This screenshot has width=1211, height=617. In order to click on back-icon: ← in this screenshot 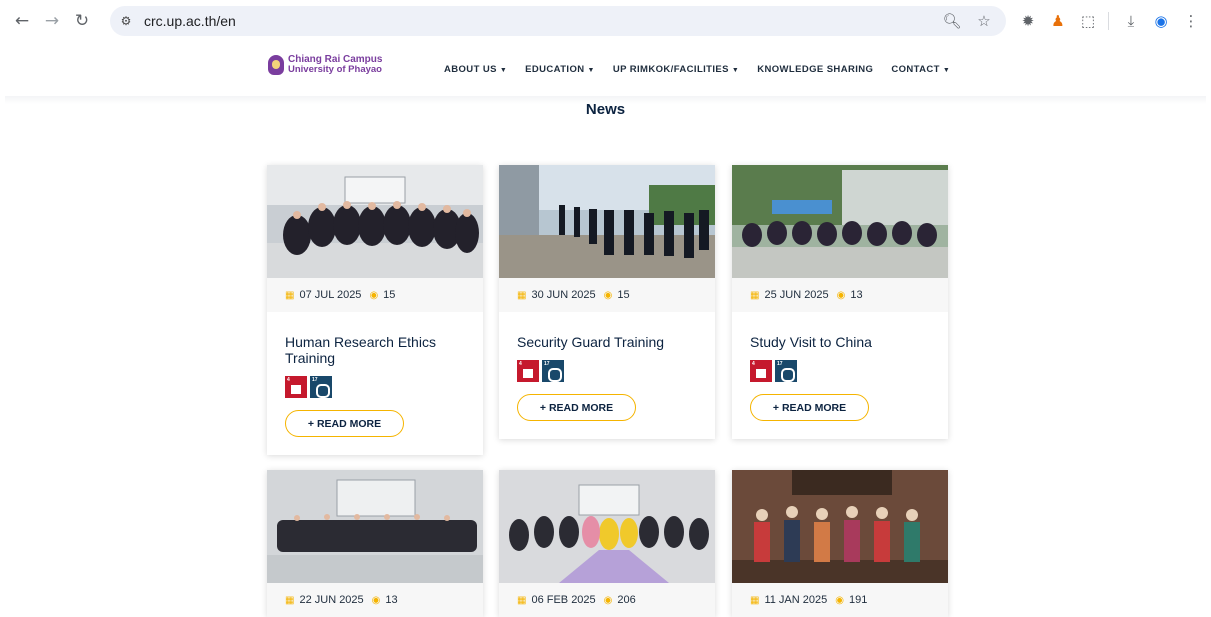, I will do `click(22, 21)`.